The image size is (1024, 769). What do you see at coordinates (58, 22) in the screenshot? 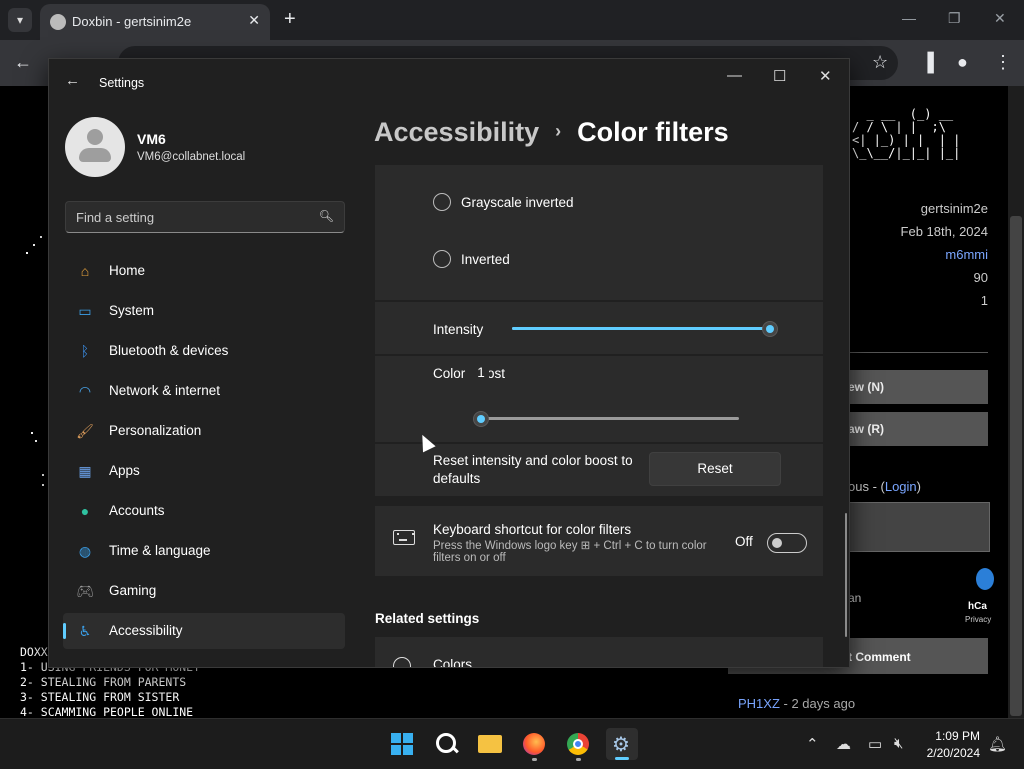
I see `favicon-icon` at bounding box center [58, 22].